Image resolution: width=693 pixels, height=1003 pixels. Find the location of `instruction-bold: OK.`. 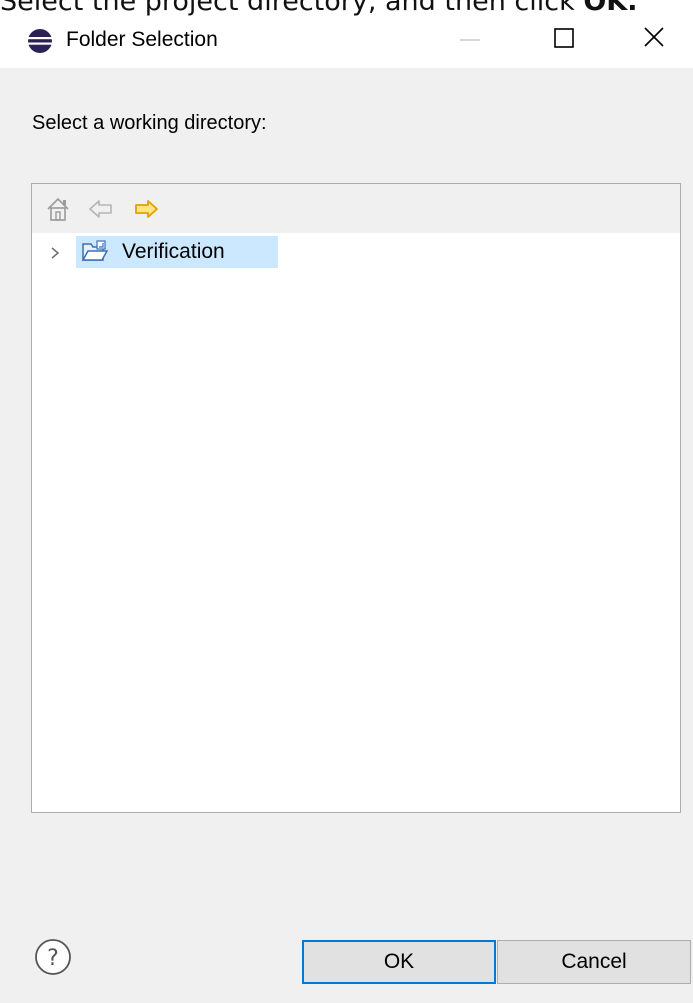

instruction-bold: OK. is located at coordinates (610, 8).